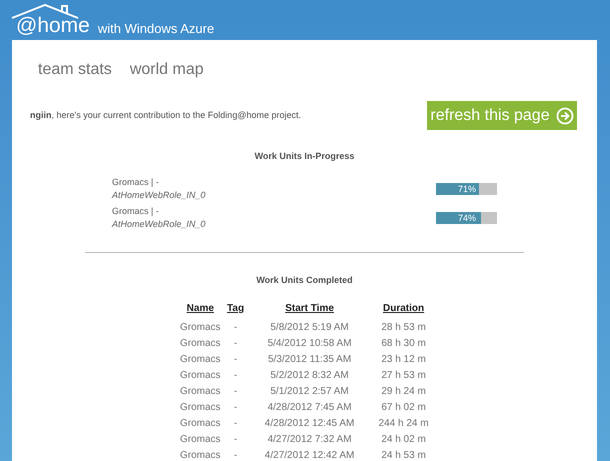 Image resolution: width=610 pixels, height=461 pixels. What do you see at coordinates (304, 280) in the screenshot?
I see `section-title: Work Units Completed` at bounding box center [304, 280].